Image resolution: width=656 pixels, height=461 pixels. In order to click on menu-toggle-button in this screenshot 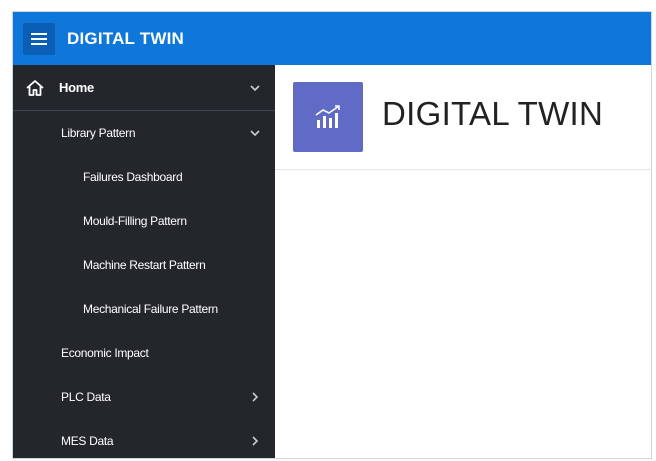, I will do `click(39, 38)`.